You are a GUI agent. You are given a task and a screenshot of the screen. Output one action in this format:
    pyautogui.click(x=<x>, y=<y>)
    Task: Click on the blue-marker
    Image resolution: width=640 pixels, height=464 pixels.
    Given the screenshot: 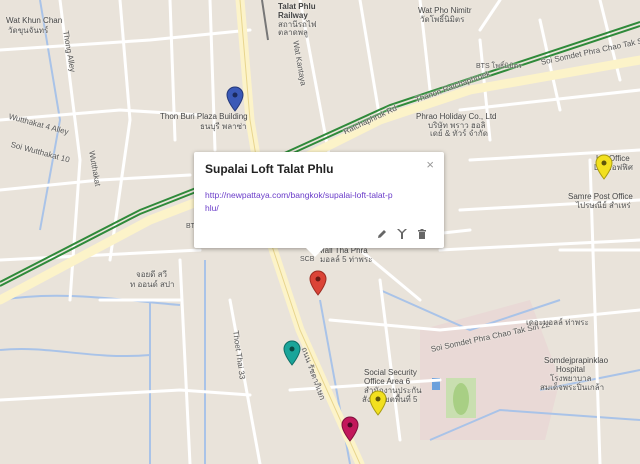 What is the action you would take?
    pyautogui.click(x=235, y=99)
    